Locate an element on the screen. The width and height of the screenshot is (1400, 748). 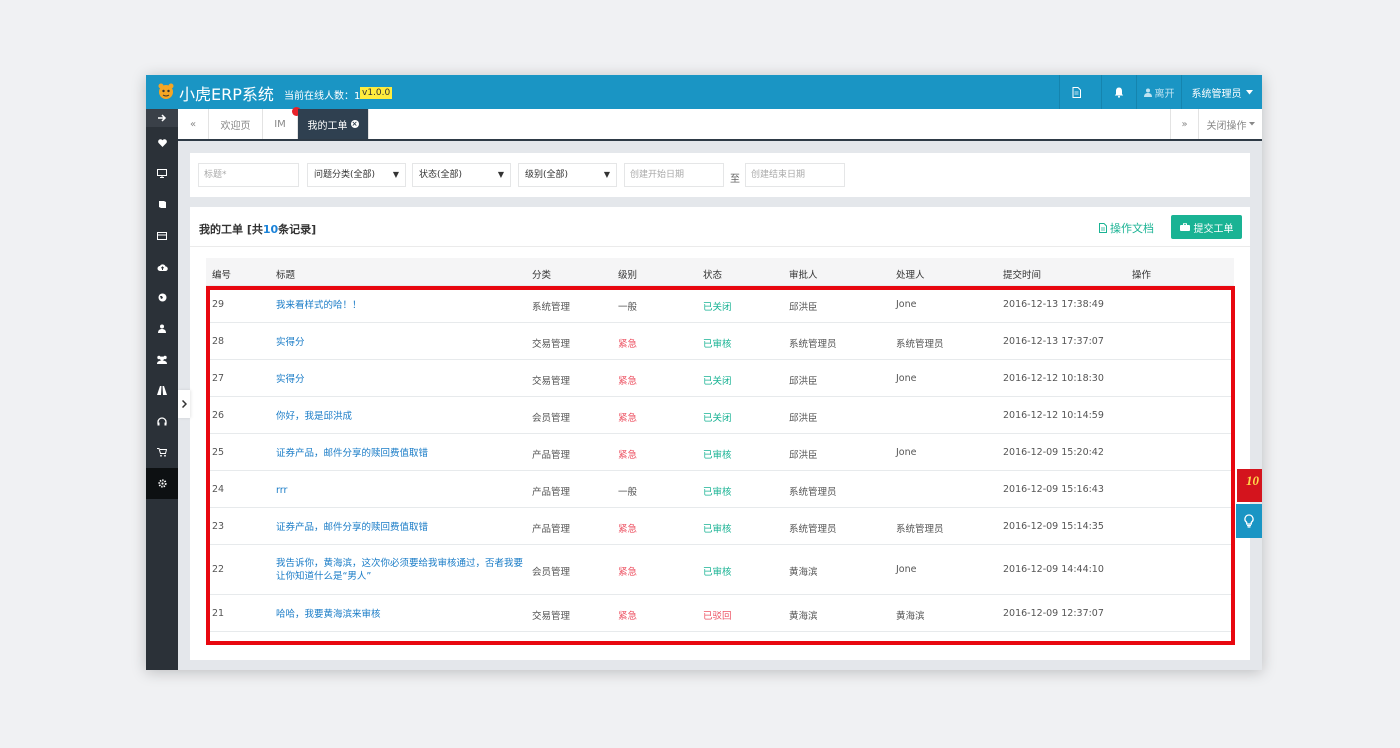
cell-title: 你好，我是邱洪成 is located at coordinates (400, 416).